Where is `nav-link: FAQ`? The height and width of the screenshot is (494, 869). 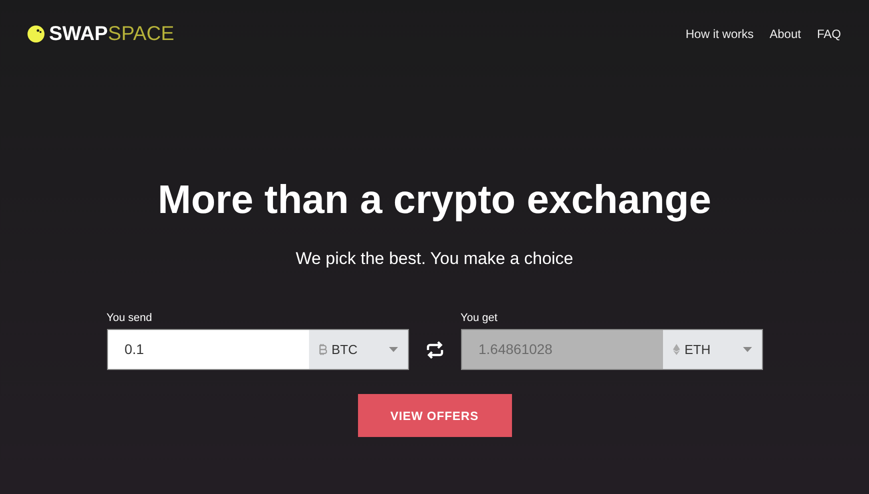
nav-link: FAQ is located at coordinates (828, 34).